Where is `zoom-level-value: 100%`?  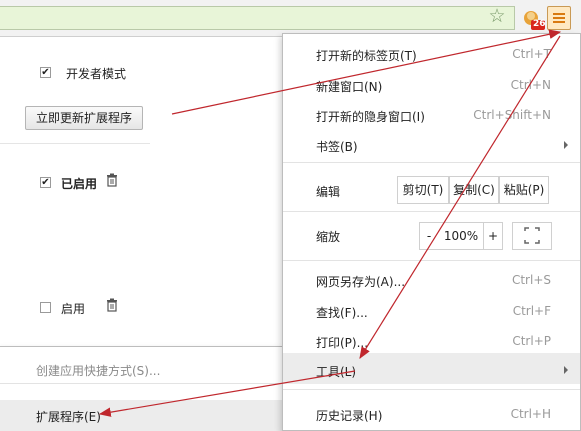
zoom-level-value: 100% is located at coordinates (461, 236).